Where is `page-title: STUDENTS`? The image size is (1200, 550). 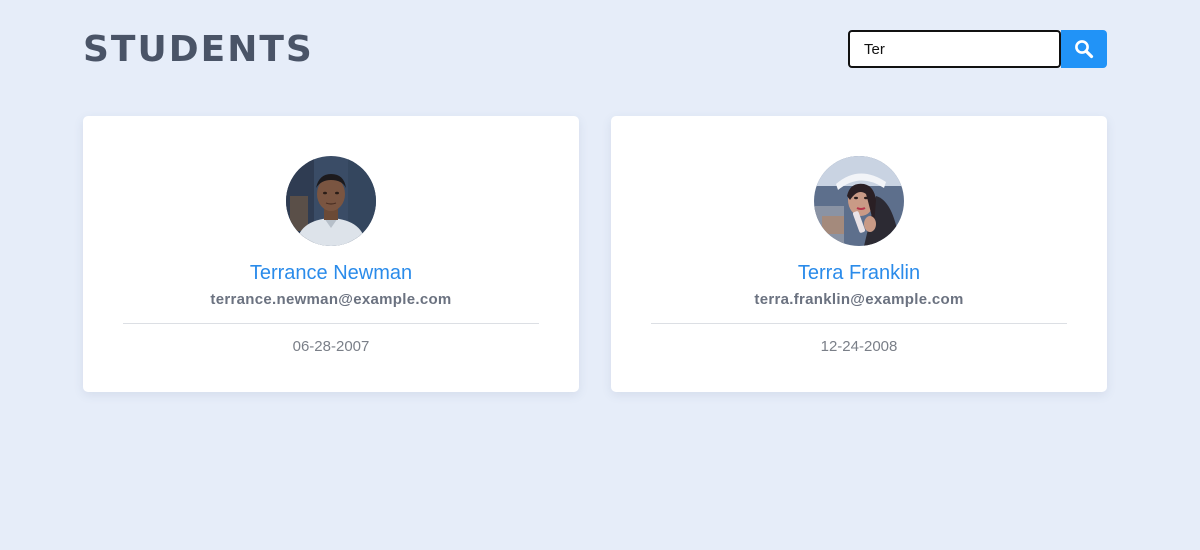 page-title: STUDENTS is located at coordinates (198, 49).